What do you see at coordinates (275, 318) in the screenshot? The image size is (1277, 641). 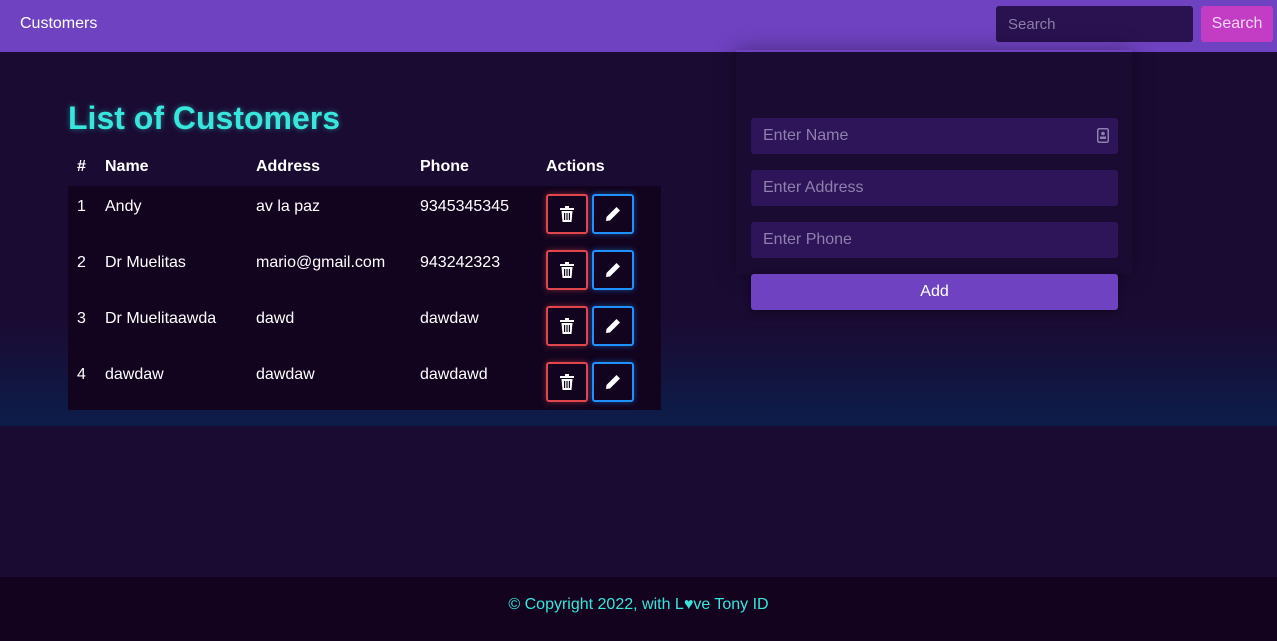 I see `row-address: dawd` at bounding box center [275, 318].